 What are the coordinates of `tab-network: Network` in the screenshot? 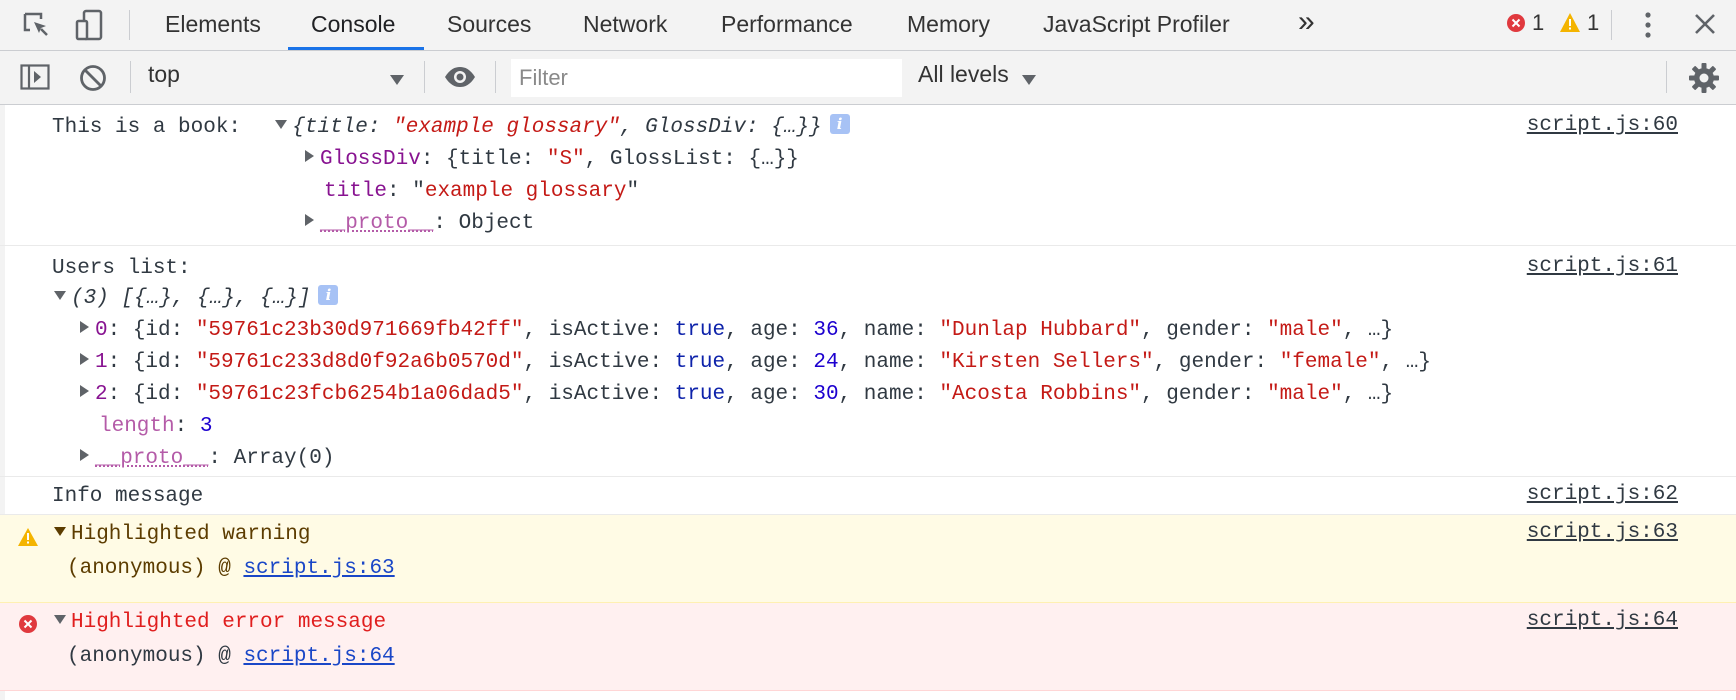 It's located at (625, 25).